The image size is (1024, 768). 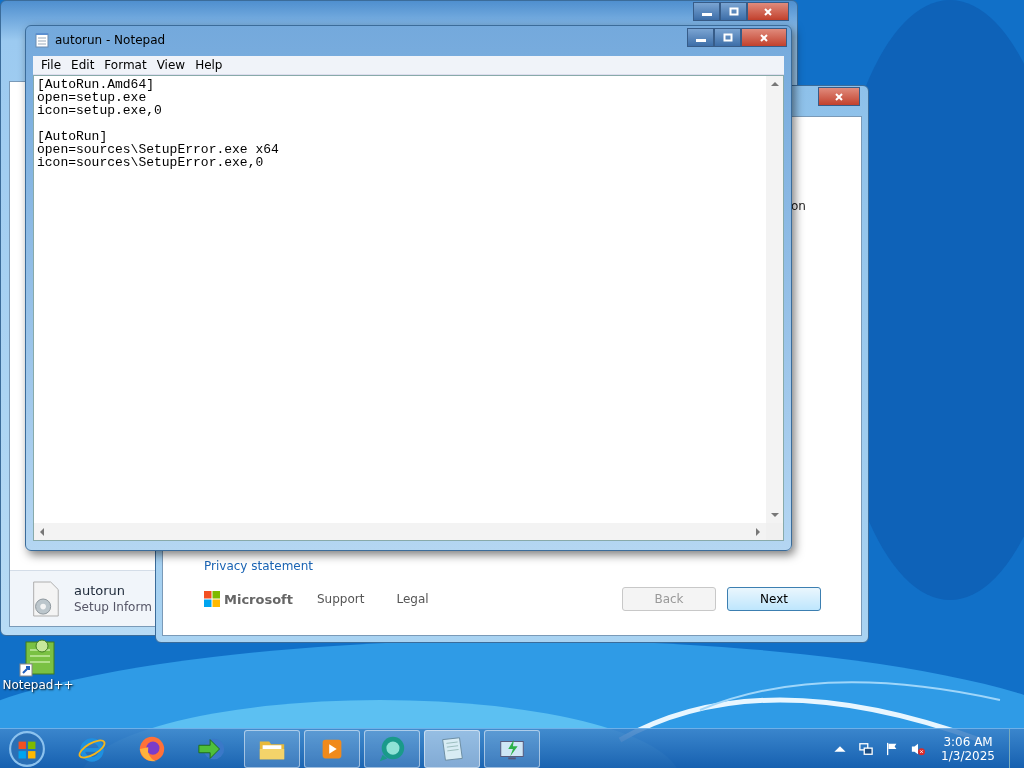 I want to click on menu-item: View, so click(x=171, y=65).